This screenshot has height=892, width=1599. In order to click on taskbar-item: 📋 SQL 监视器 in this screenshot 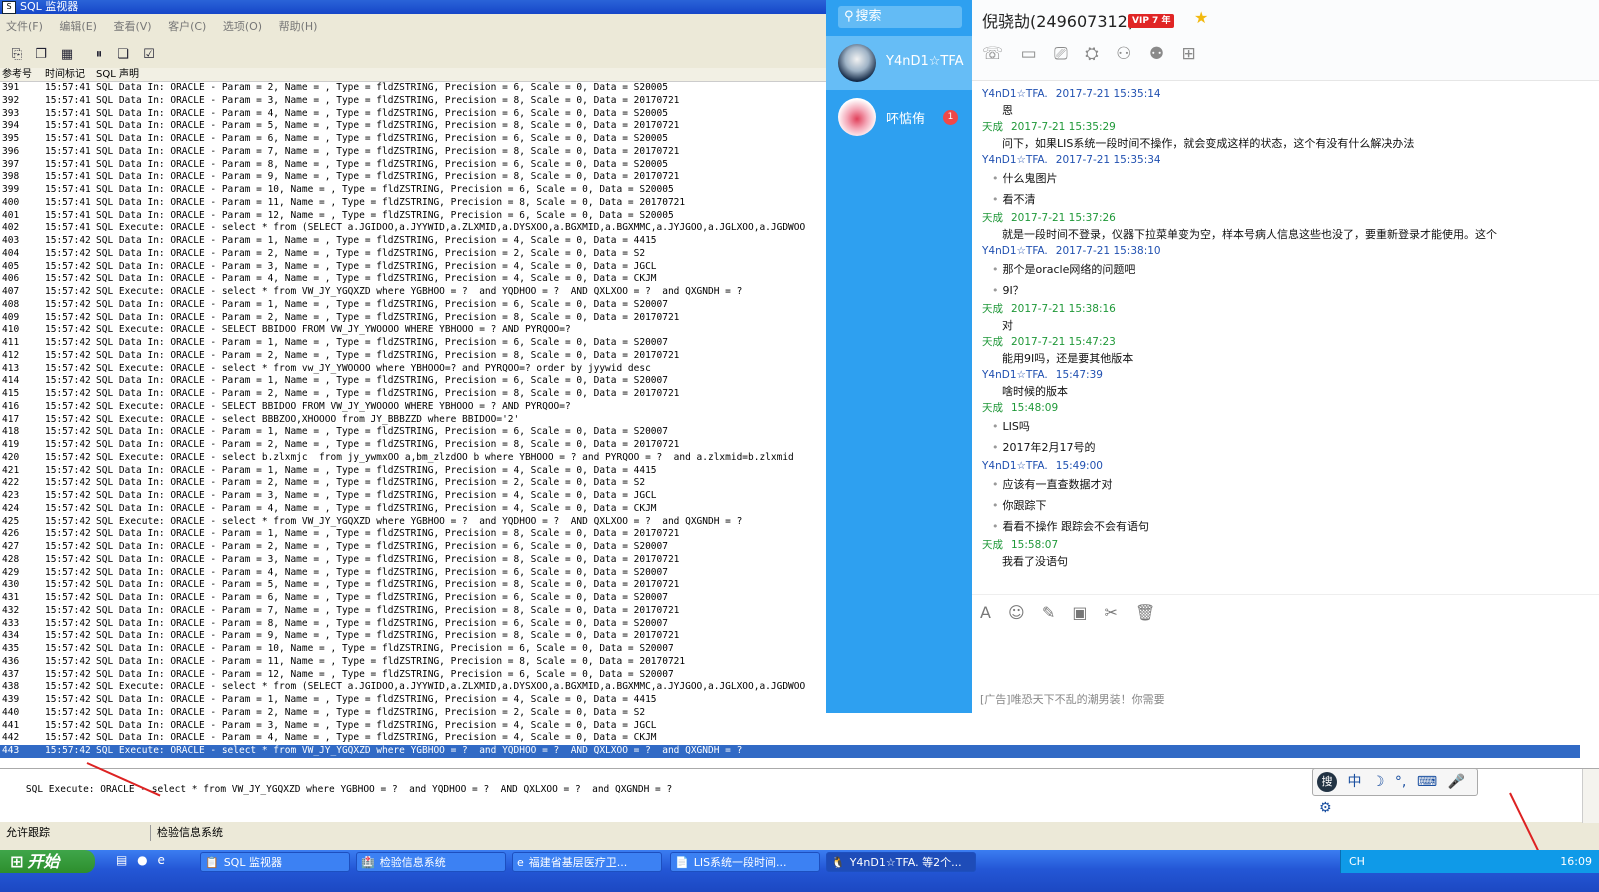, I will do `click(275, 862)`.